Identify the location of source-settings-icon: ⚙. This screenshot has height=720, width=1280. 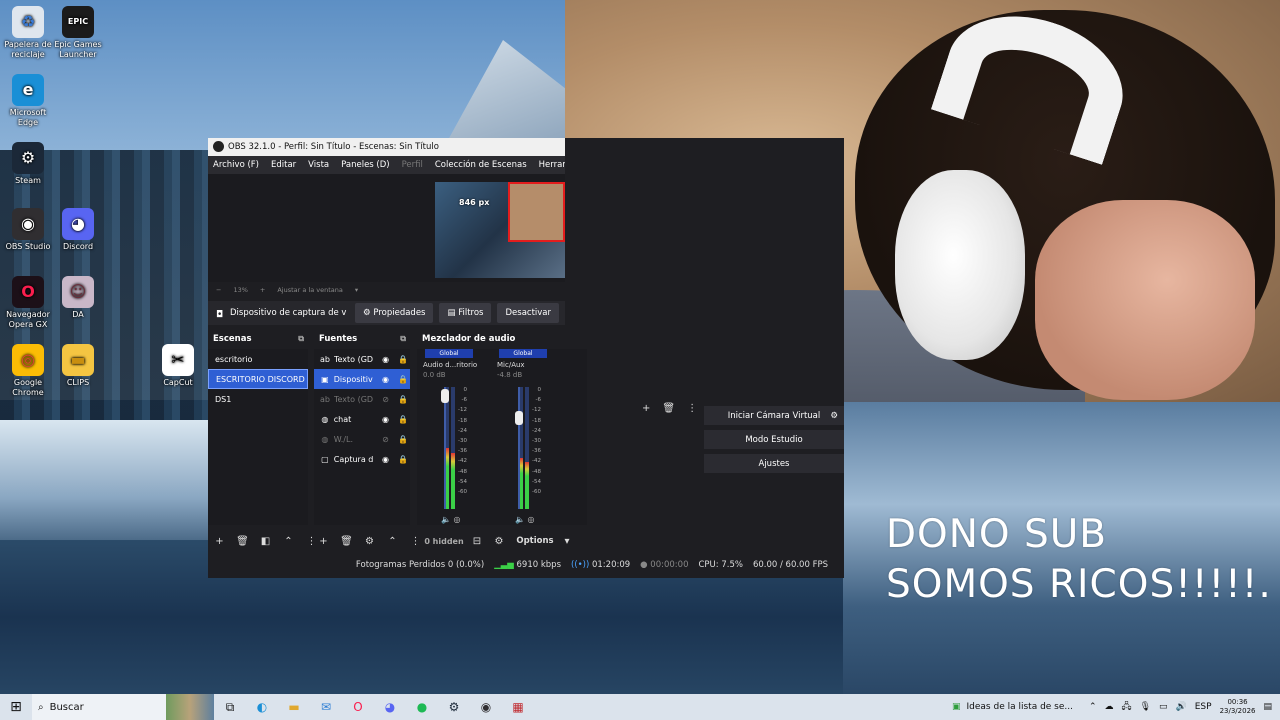
(369, 541).